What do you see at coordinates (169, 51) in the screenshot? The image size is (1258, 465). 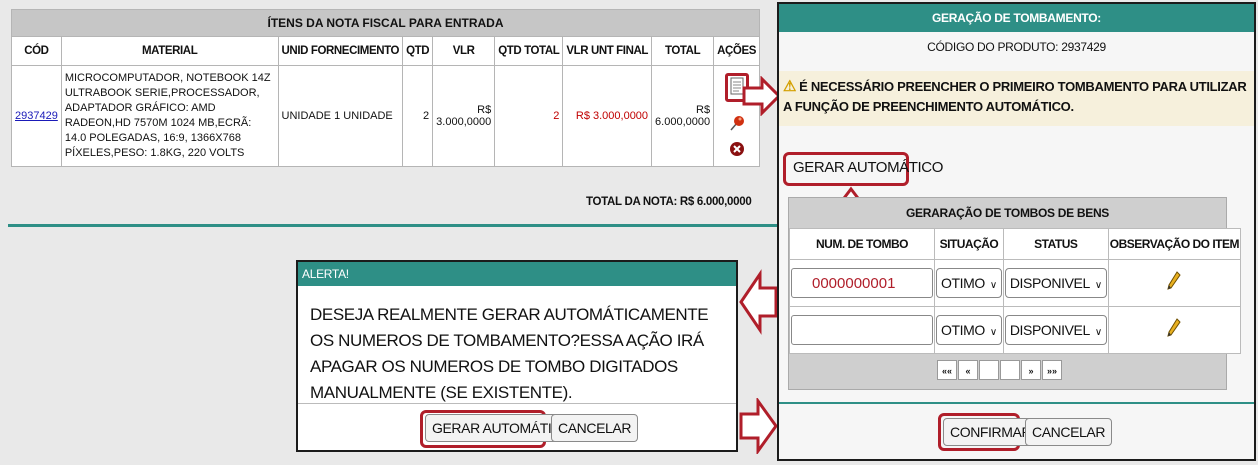 I see `col-material: MATERIAL` at bounding box center [169, 51].